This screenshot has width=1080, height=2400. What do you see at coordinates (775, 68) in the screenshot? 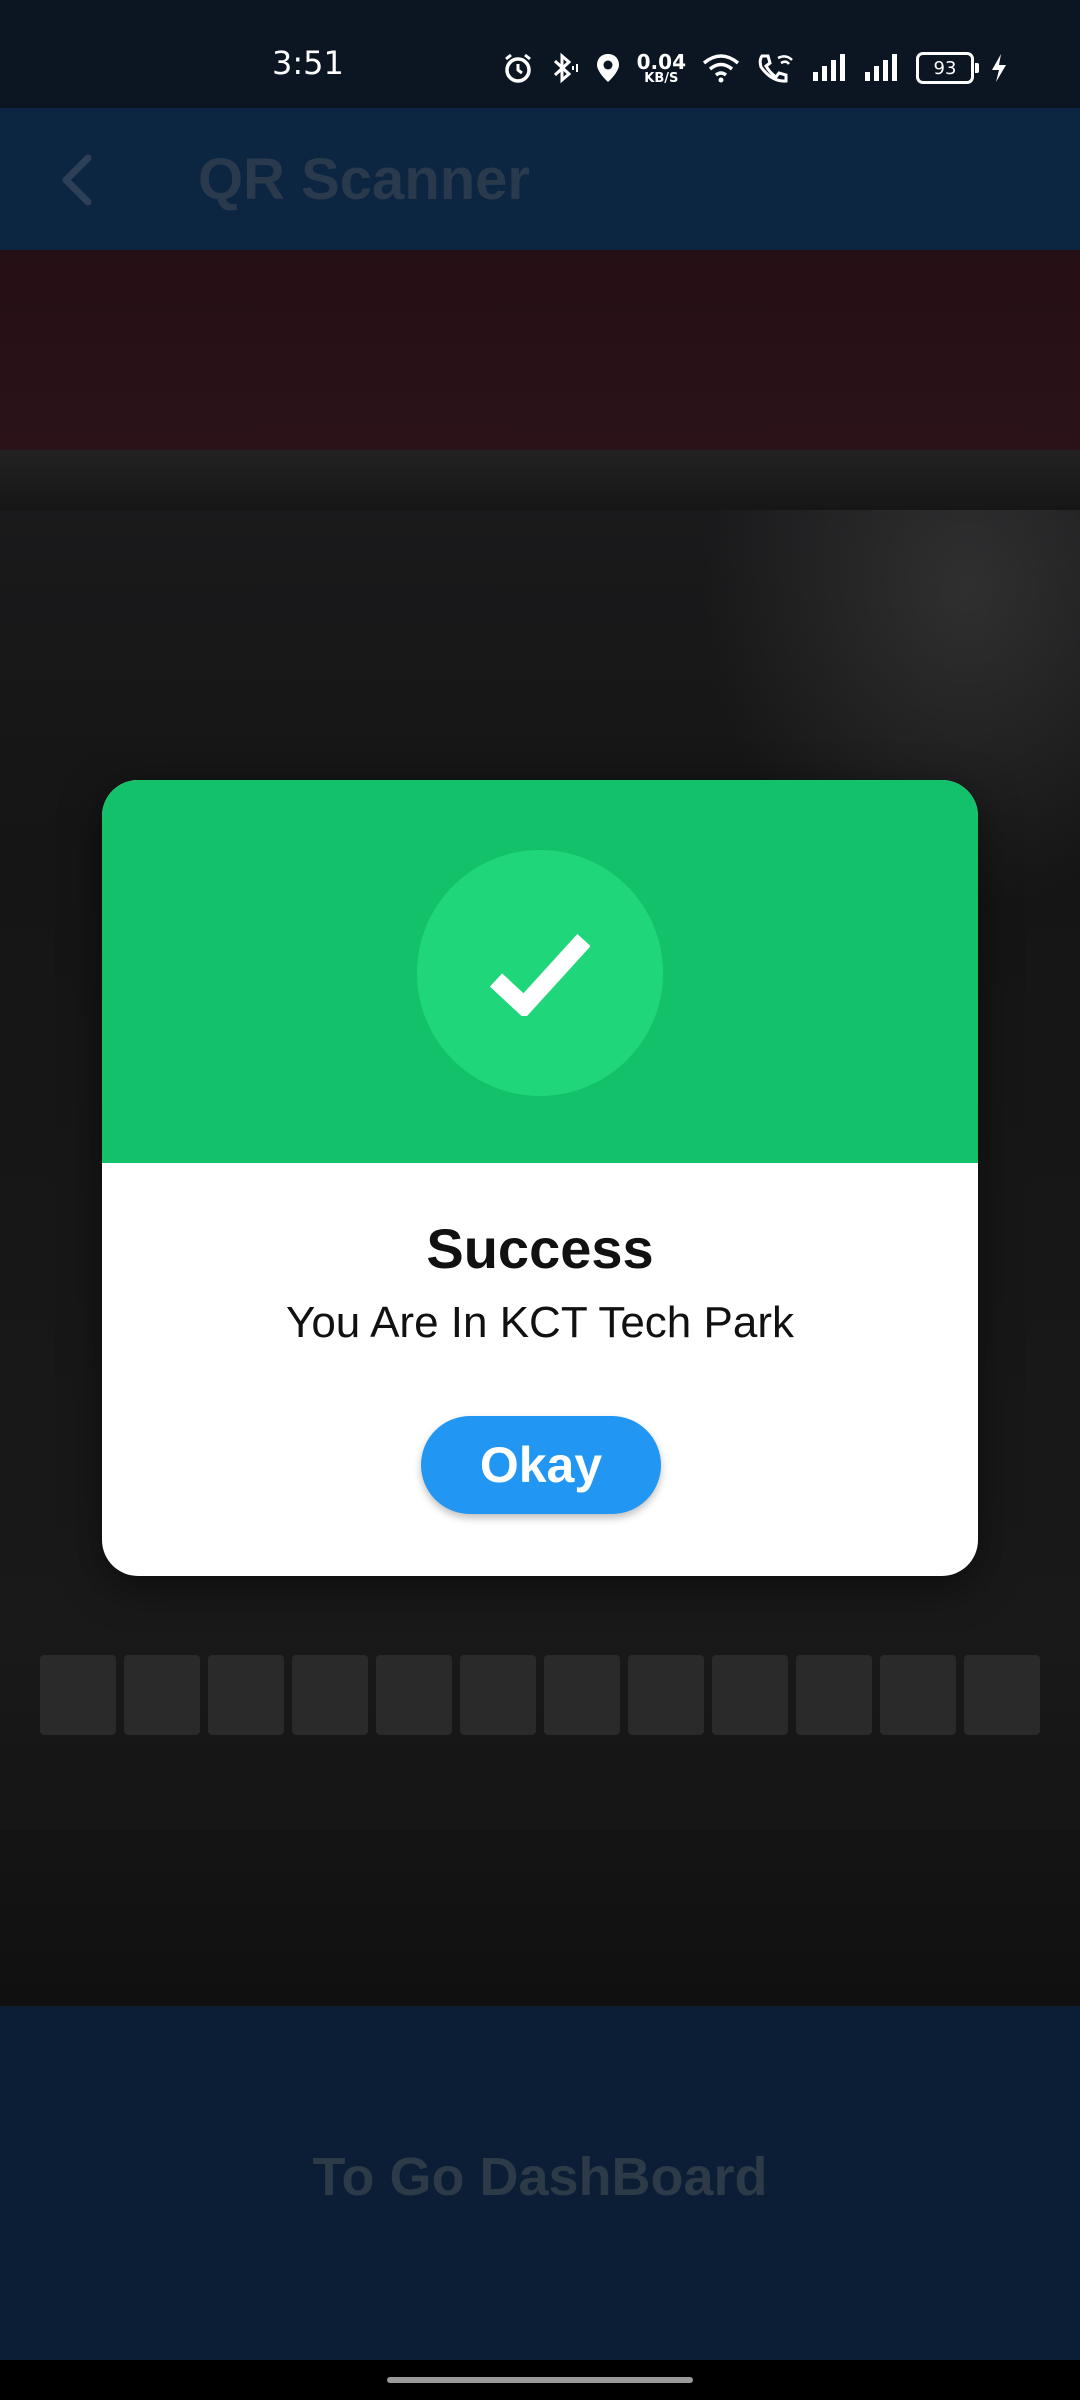
I see `wifi-calling-icon` at bounding box center [775, 68].